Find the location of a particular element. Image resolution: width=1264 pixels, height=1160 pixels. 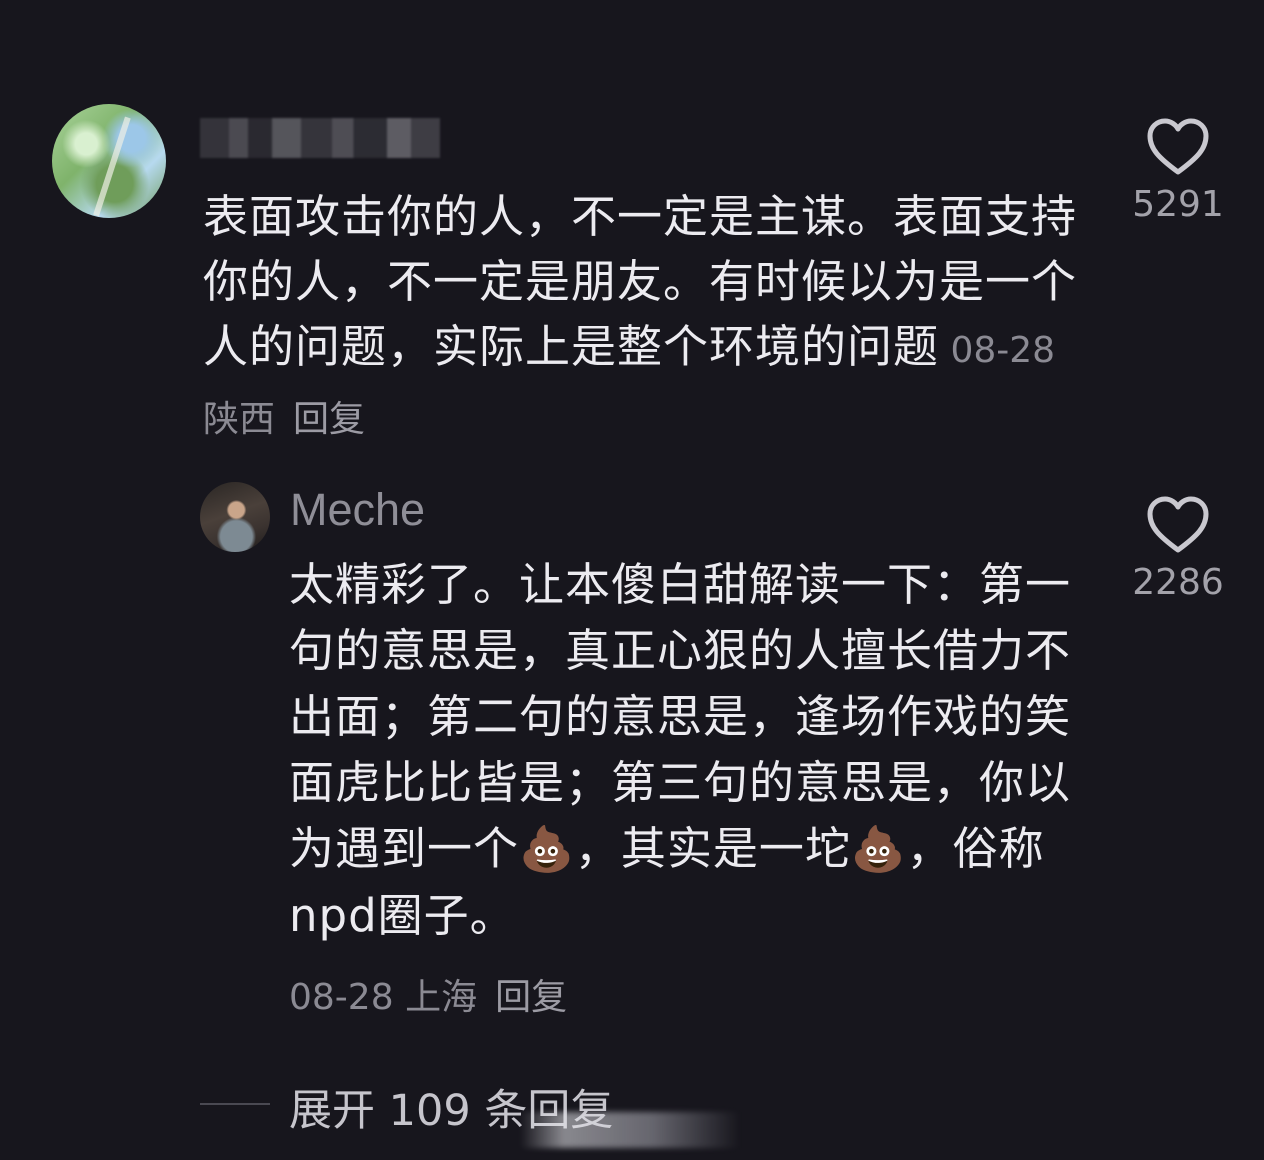

expand-divider is located at coordinates (235, 1104).